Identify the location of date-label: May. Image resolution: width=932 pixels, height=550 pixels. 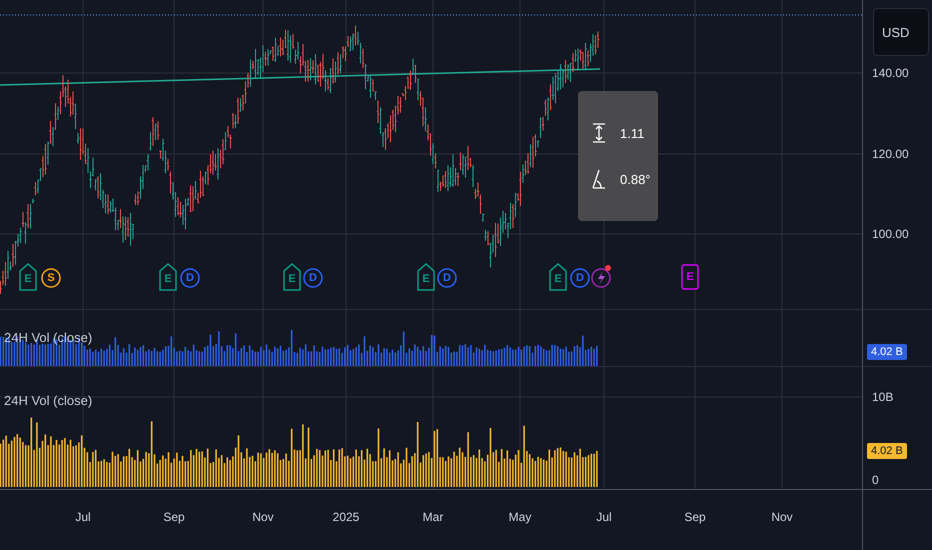
(520, 517).